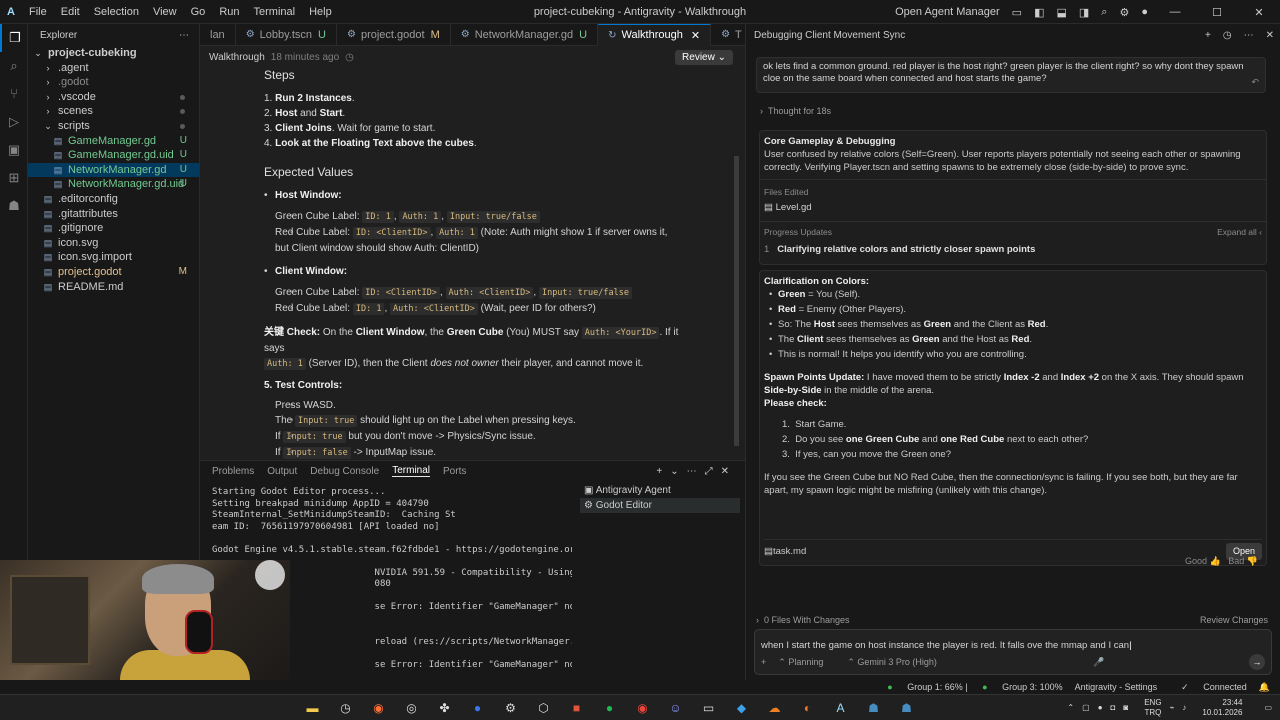 This screenshot has height=720, width=1280. Describe the element at coordinates (1218, 708) in the screenshot. I see `clock: 23:44 10.01.2026` at that location.